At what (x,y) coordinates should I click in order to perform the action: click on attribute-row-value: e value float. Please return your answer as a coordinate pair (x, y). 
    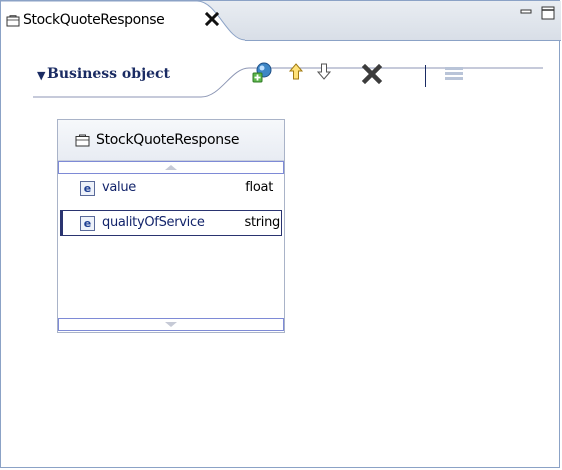
    Looking at the image, I should click on (171, 189).